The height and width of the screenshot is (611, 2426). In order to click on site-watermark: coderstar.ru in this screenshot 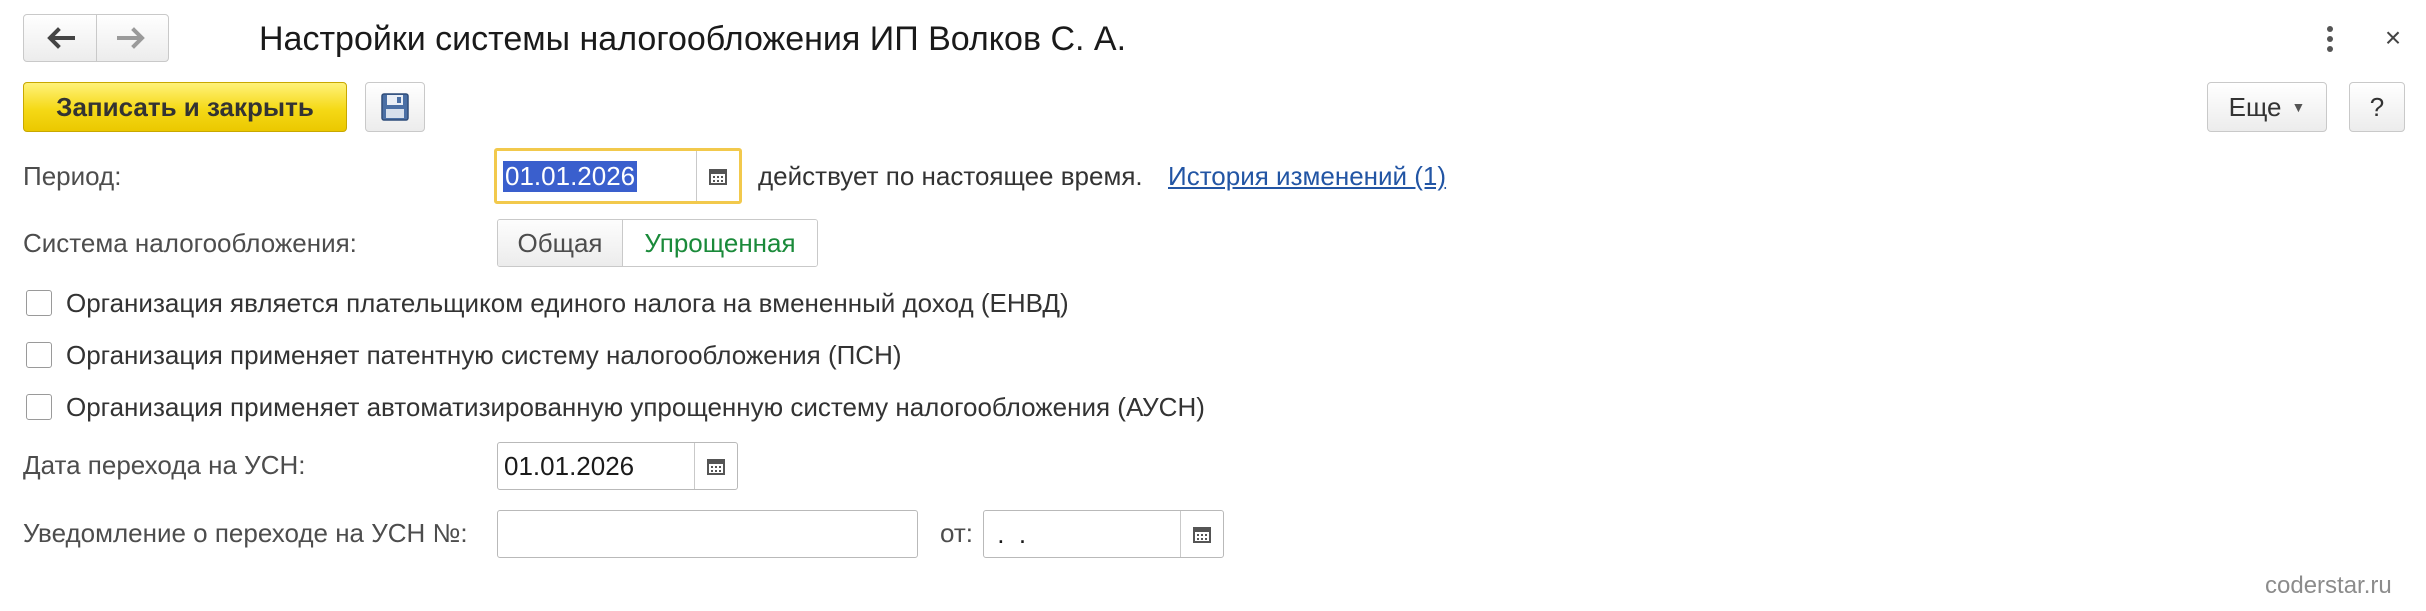, I will do `click(2328, 585)`.